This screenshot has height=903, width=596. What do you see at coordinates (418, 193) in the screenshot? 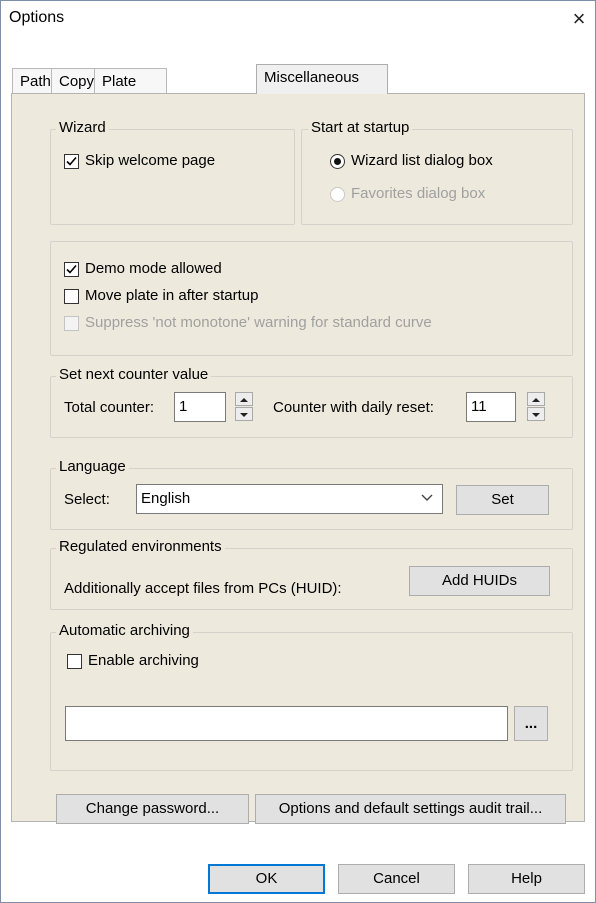
I see `favorites-label: Favorites dialog box` at bounding box center [418, 193].